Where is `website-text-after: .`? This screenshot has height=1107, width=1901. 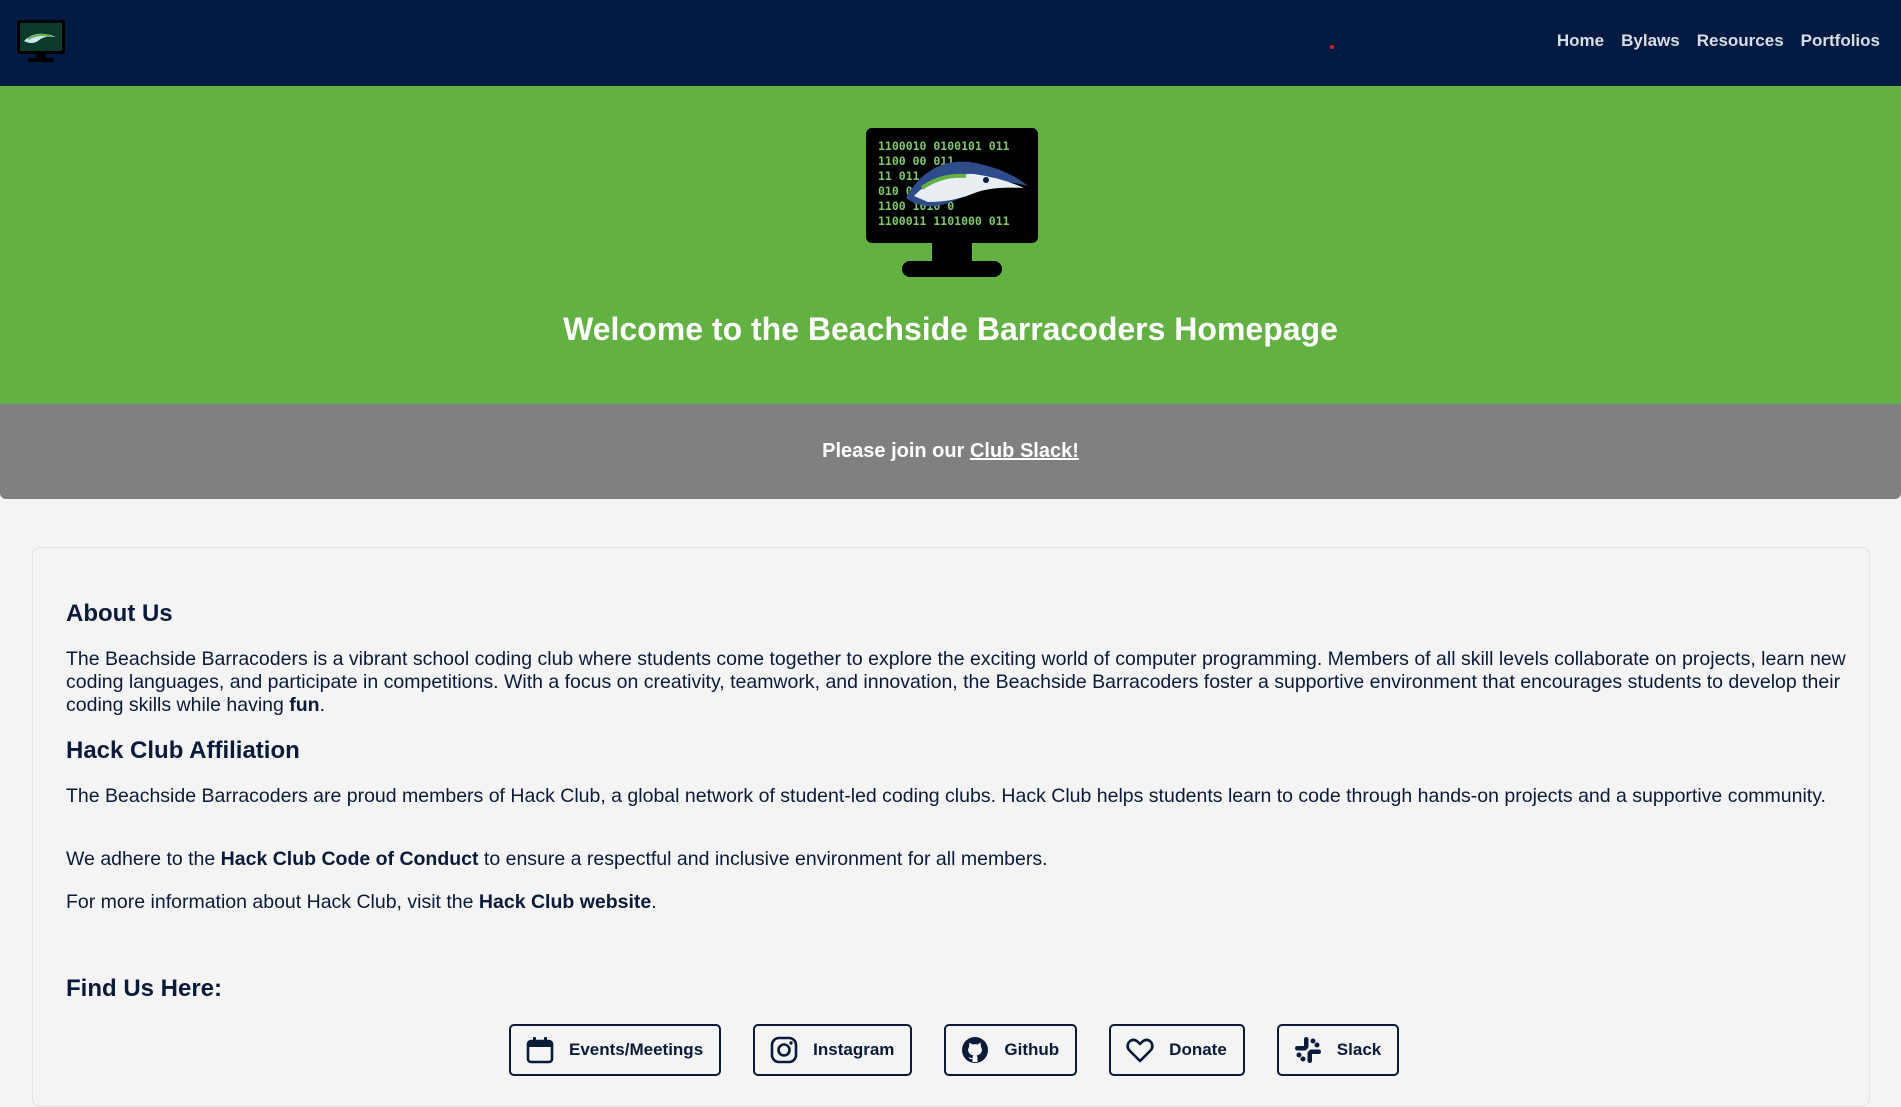 website-text-after: . is located at coordinates (654, 902).